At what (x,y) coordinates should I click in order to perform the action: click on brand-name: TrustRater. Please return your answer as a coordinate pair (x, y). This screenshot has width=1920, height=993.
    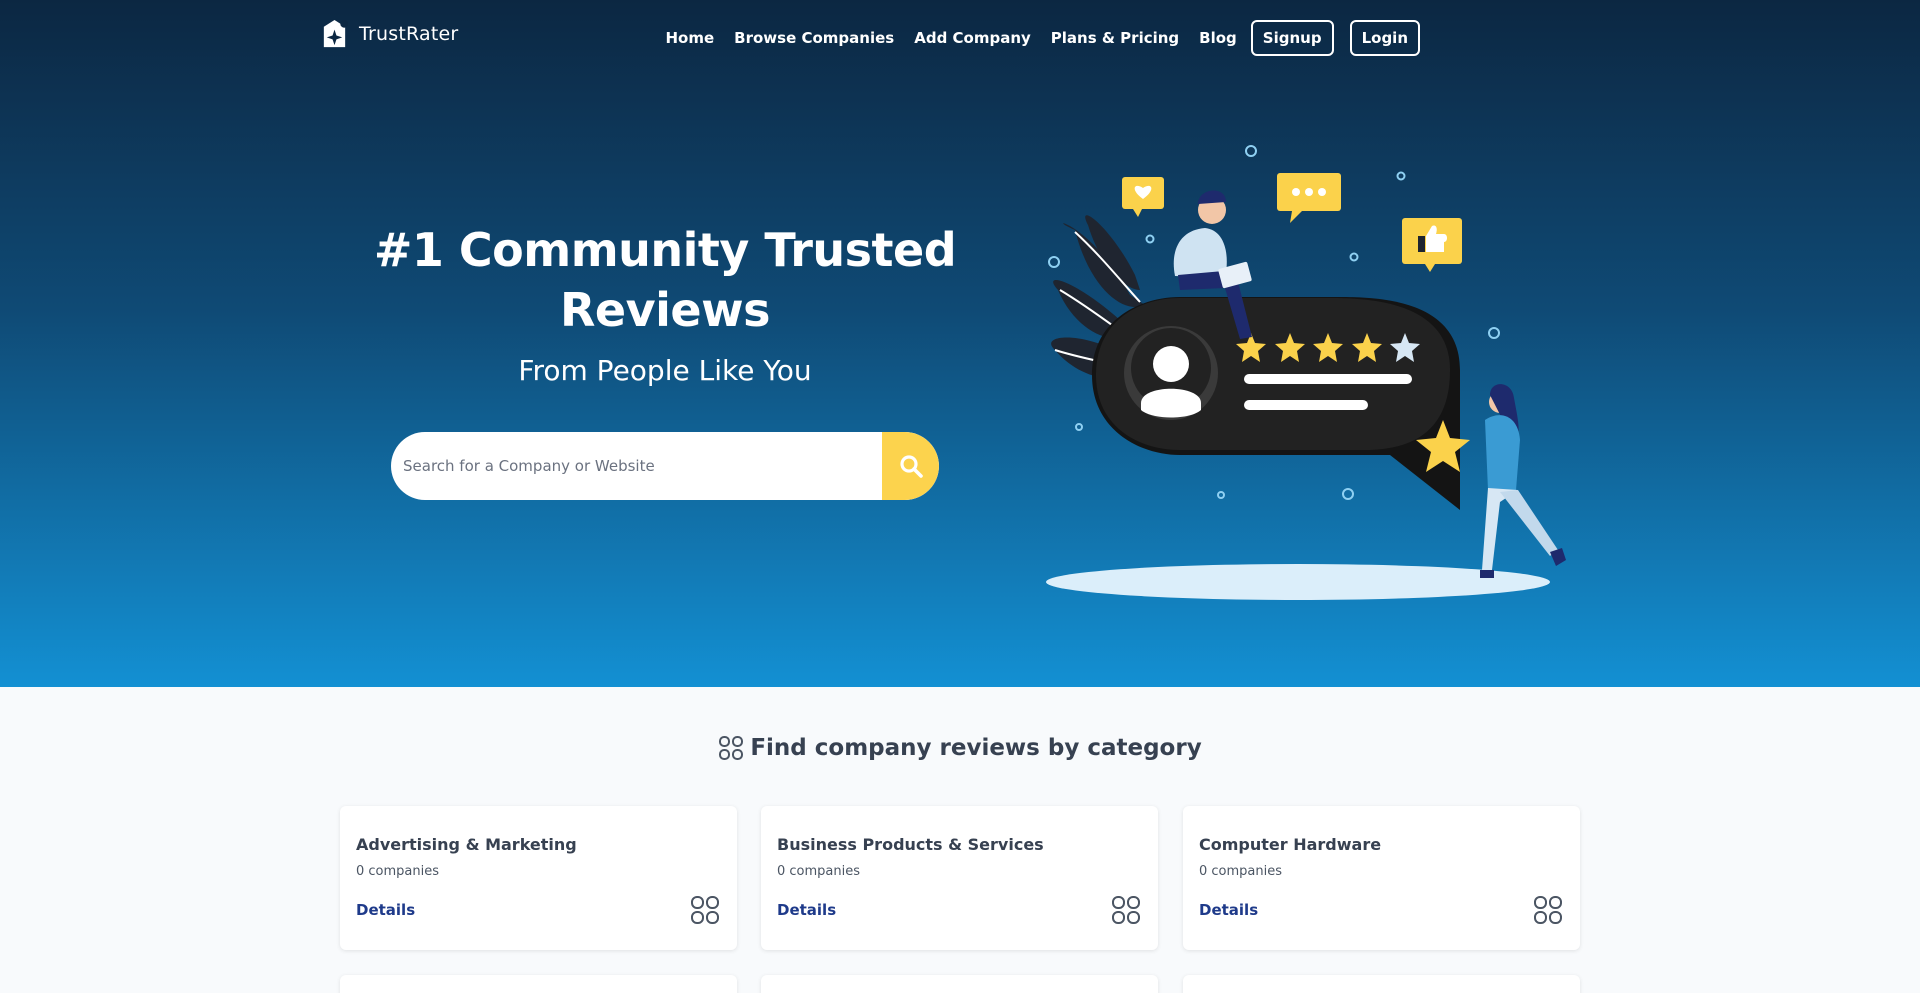
    Looking at the image, I should click on (409, 33).